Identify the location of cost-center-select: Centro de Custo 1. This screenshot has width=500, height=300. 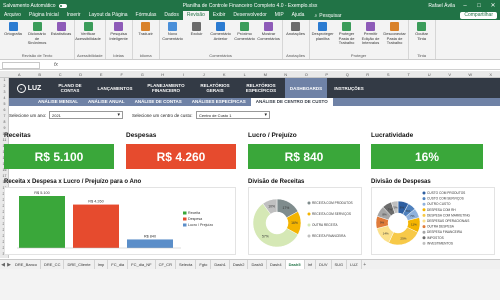
(233, 115).